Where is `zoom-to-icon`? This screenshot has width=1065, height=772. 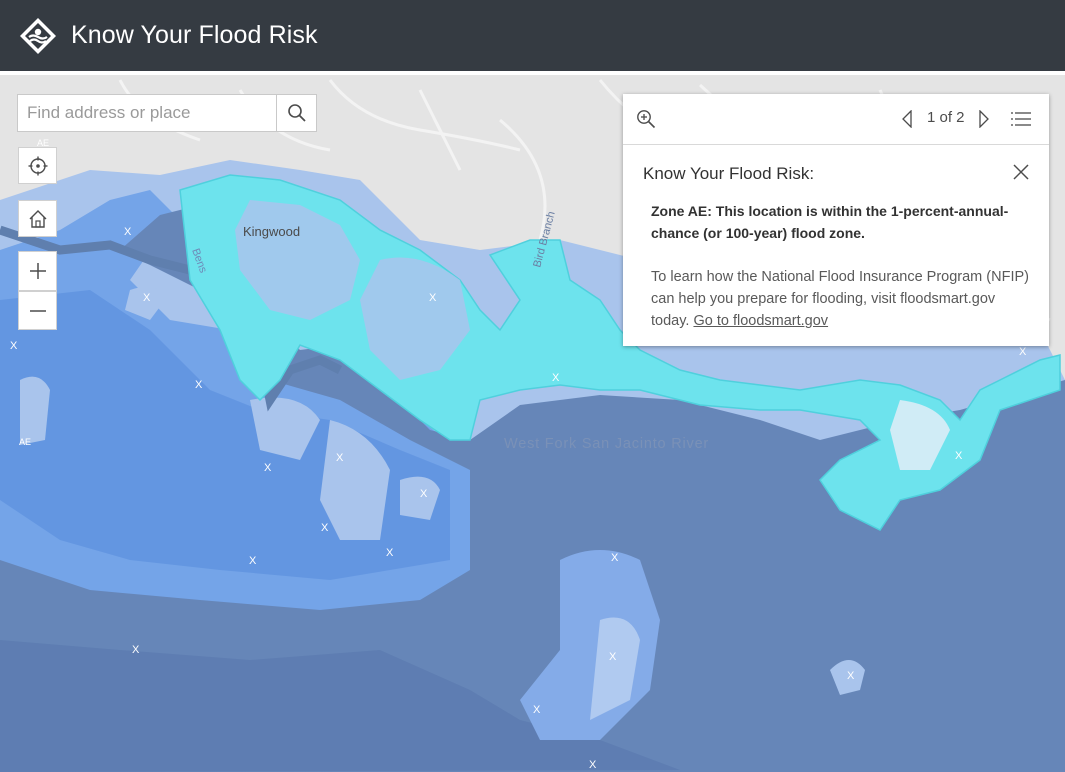 zoom-to-icon is located at coordinates (646, 119).